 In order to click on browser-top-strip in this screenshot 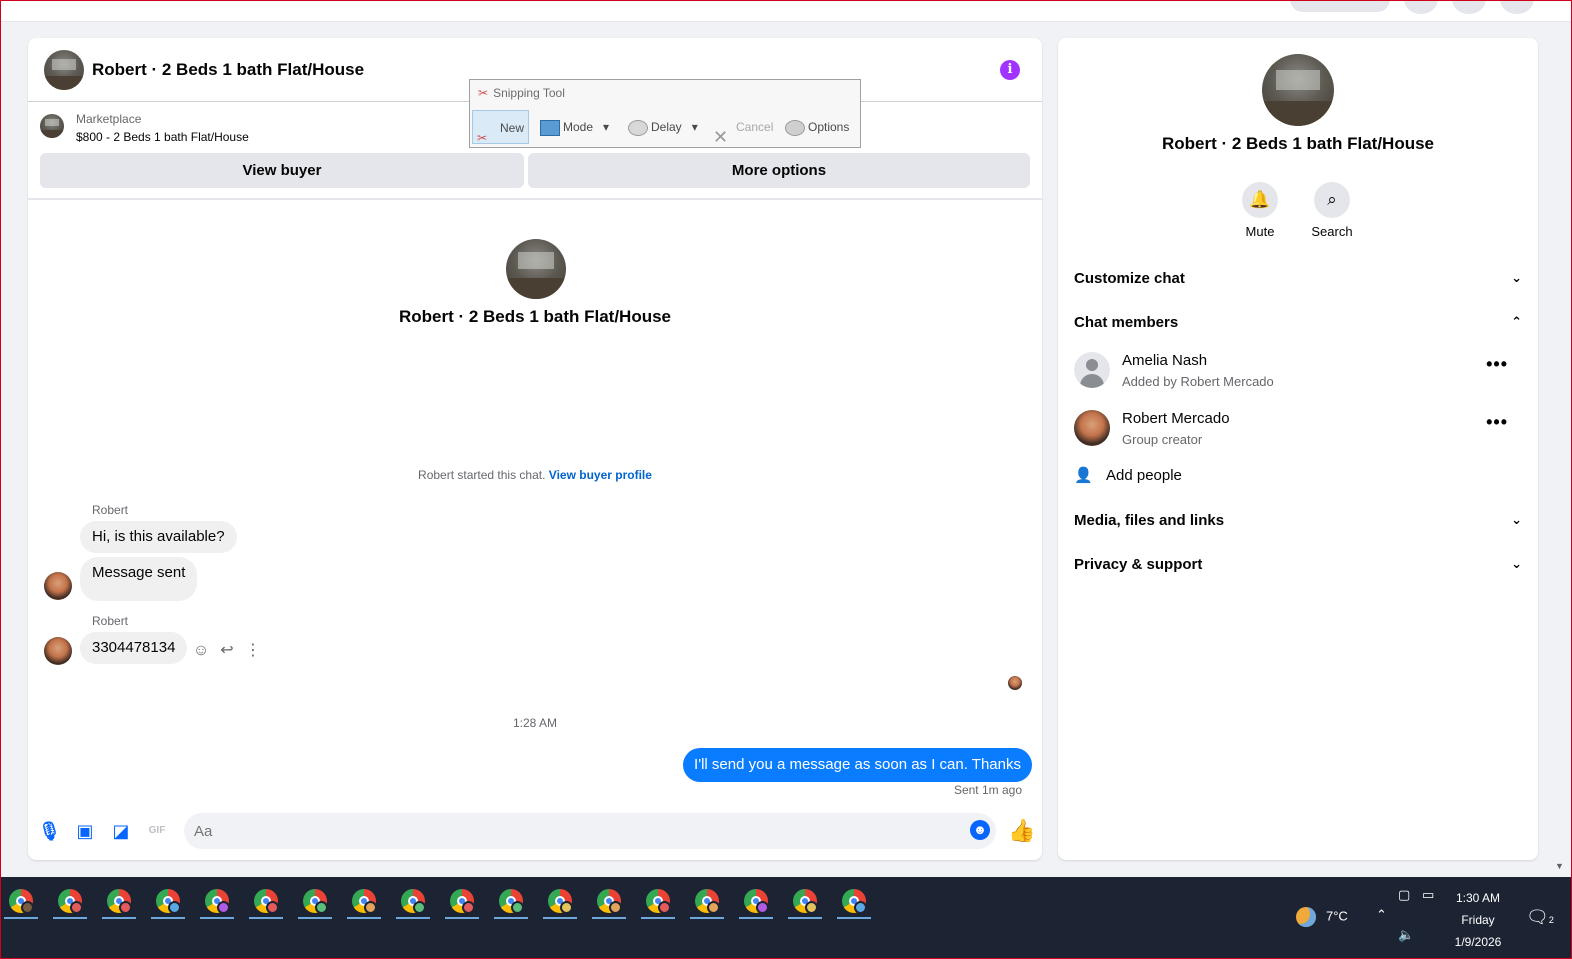, I will do `click(786, 11)`.